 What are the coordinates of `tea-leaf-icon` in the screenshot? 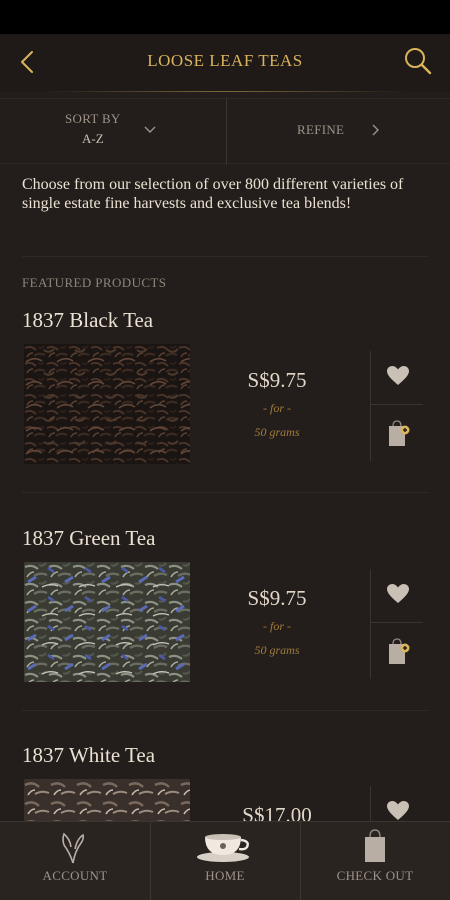 It's located at (73, 848).